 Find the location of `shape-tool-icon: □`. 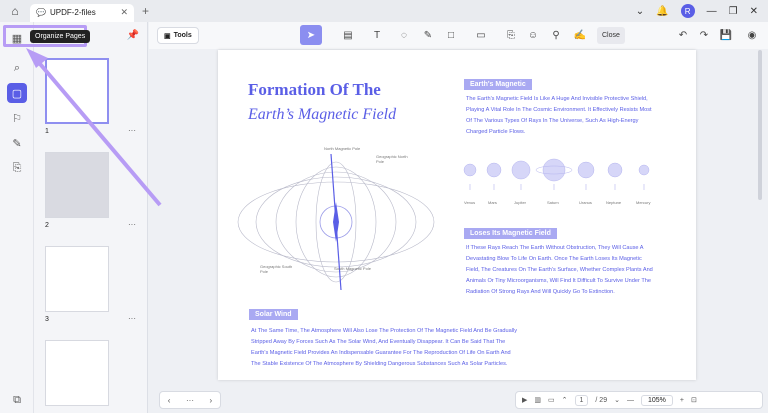

shape-tool-icon: □ is located at coordinates (451, 35).